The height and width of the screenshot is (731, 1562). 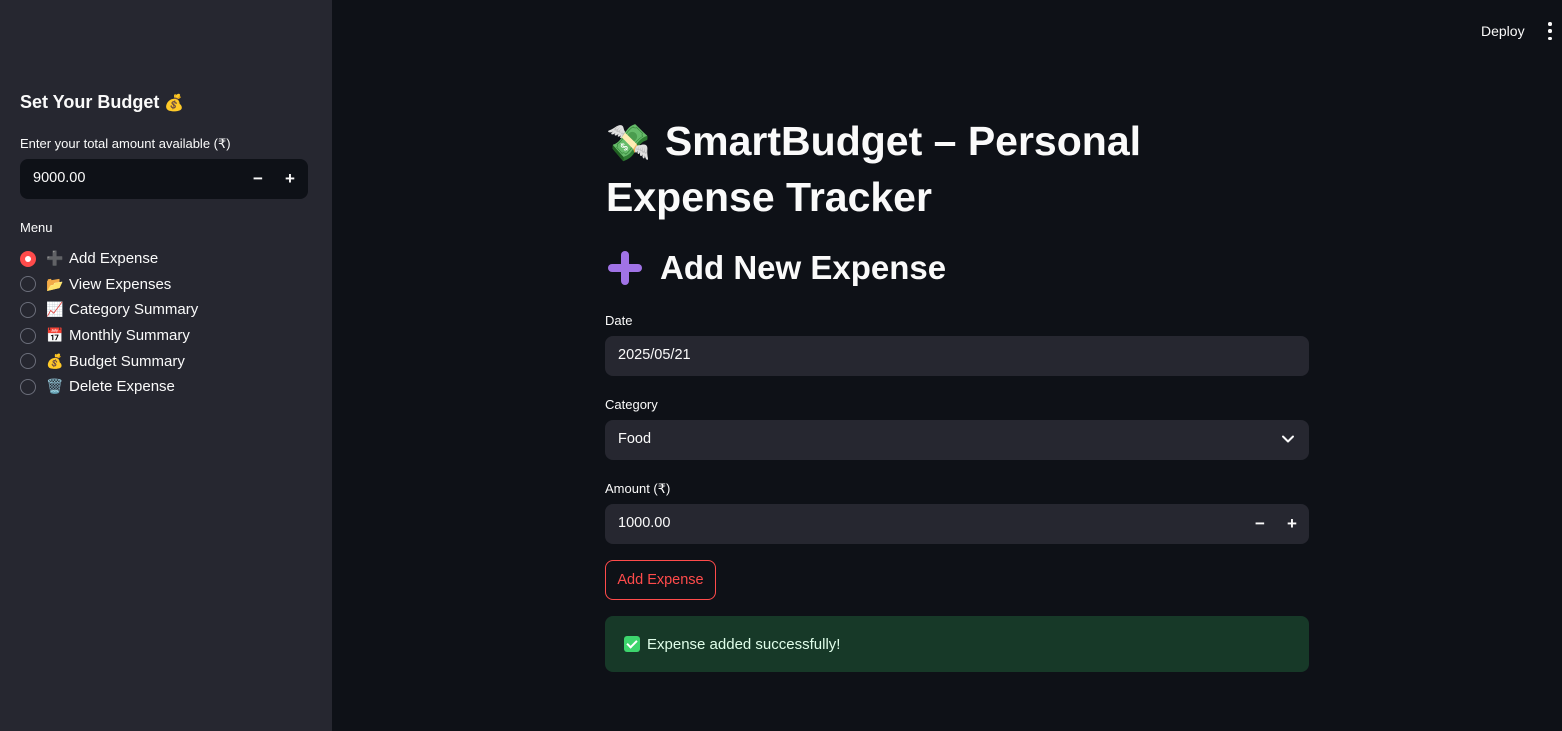 I want to click on date-value: 2025/05/21, so click(x=654, y=355).